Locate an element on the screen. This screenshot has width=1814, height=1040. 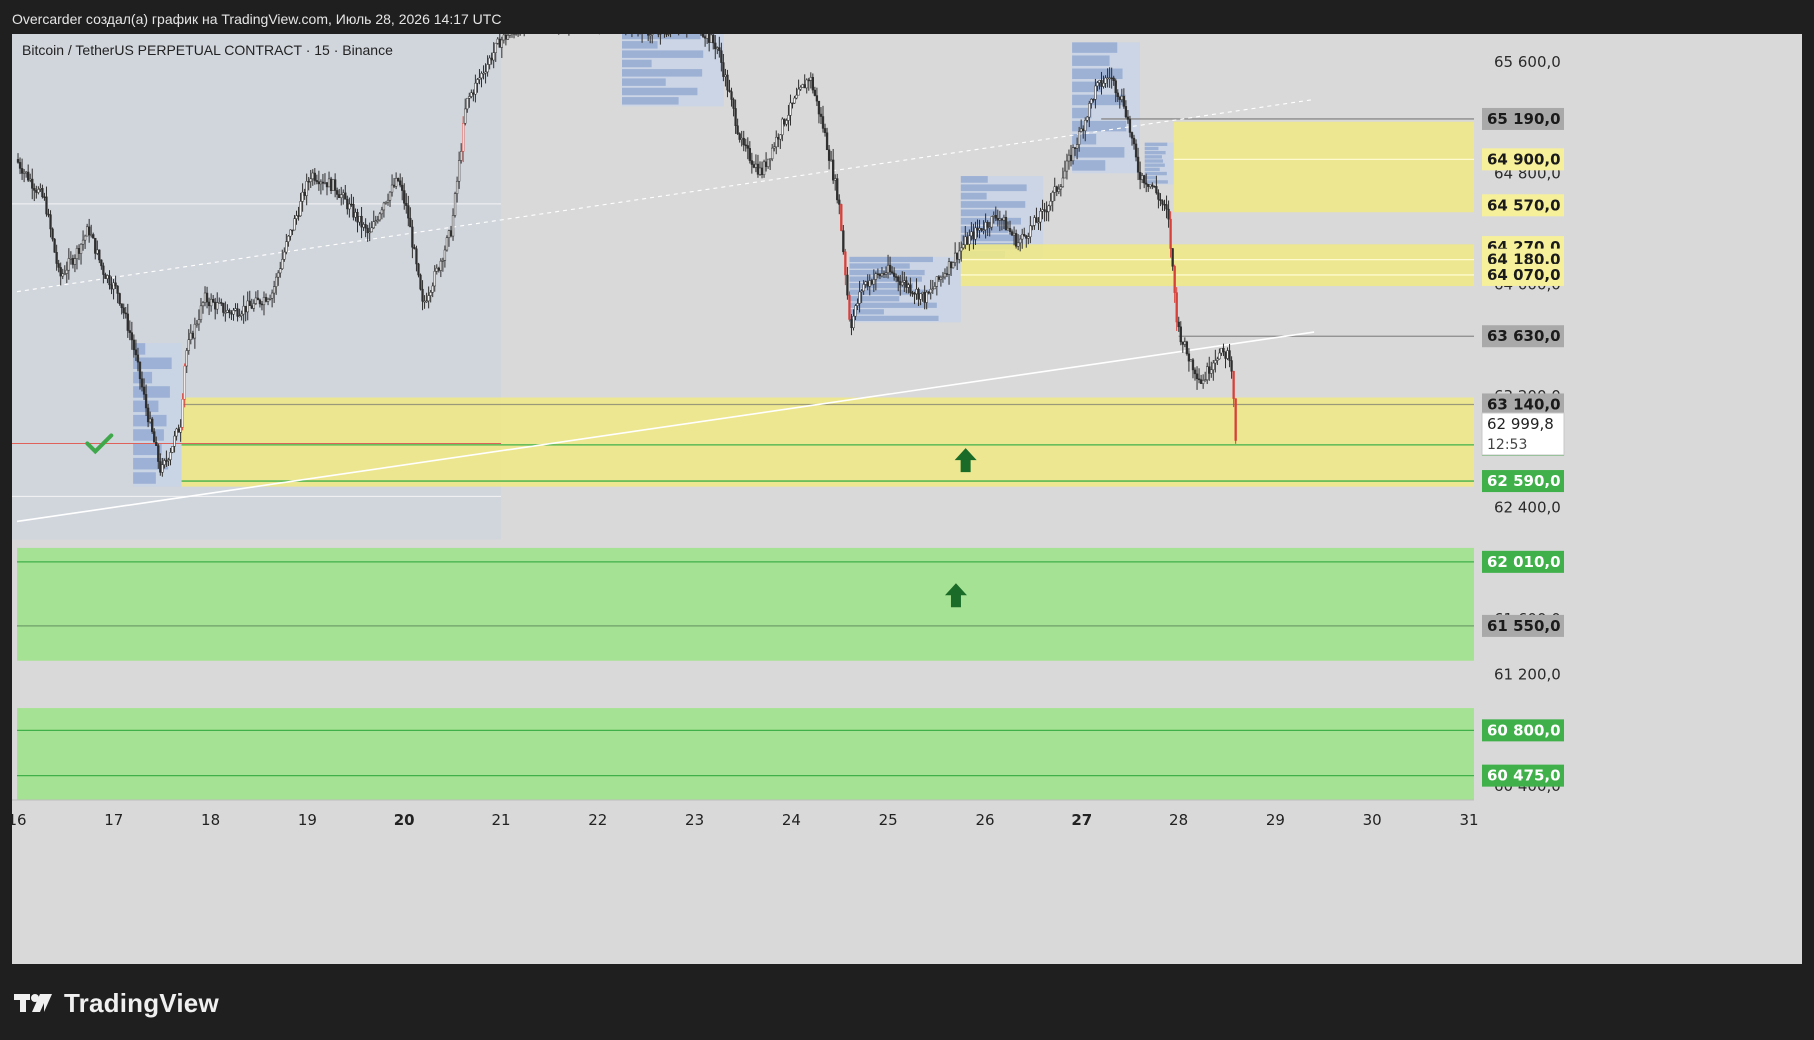
price-label: 62 590,0 is located at coordinates (1524, 481).